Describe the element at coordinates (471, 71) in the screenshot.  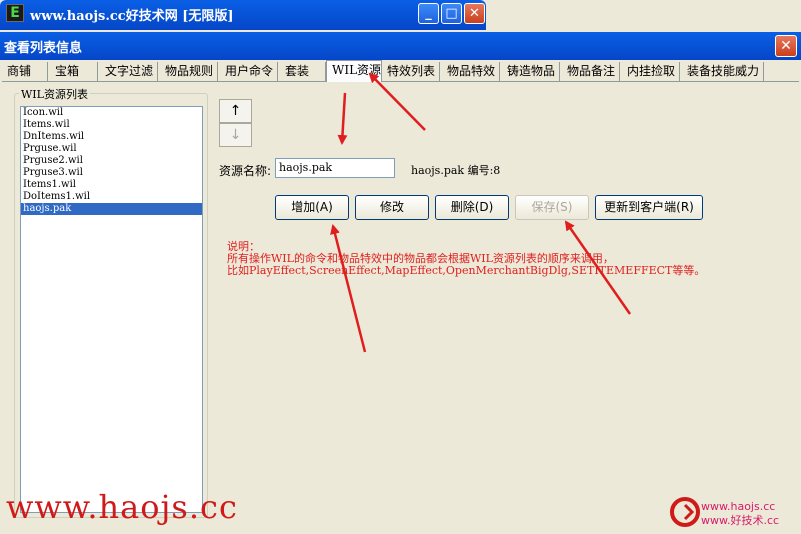
I see `tab-item-effects: 物品特效` at that location.